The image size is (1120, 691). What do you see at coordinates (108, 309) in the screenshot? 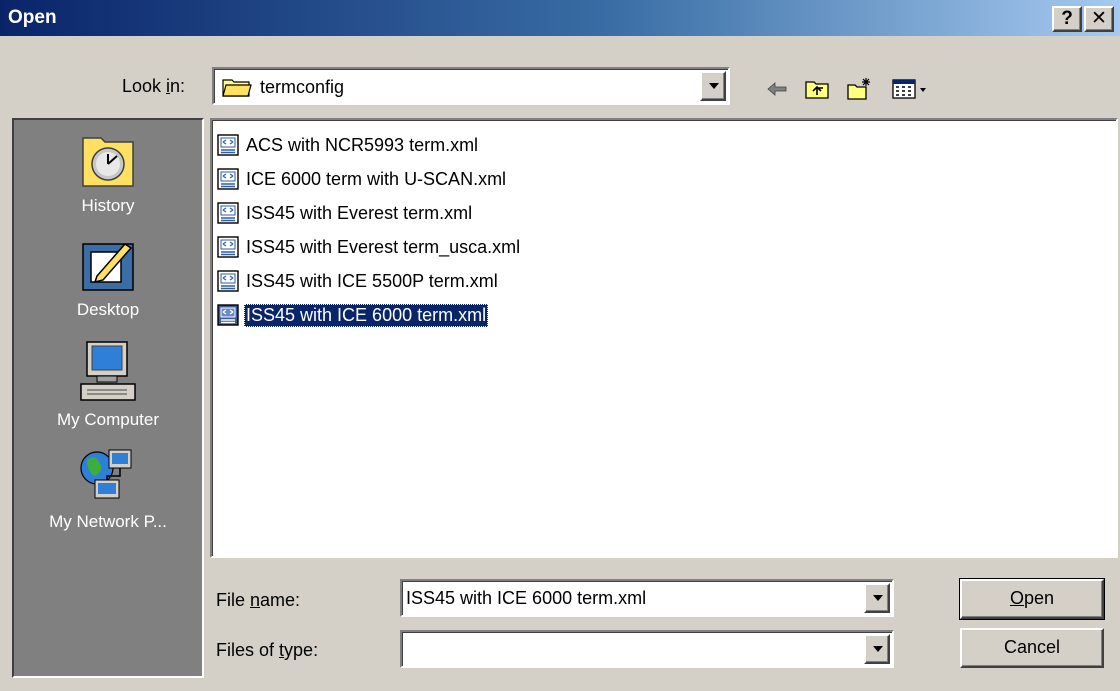
I see `place-desktop-label: Desktop` at bounding box center [108, 309].